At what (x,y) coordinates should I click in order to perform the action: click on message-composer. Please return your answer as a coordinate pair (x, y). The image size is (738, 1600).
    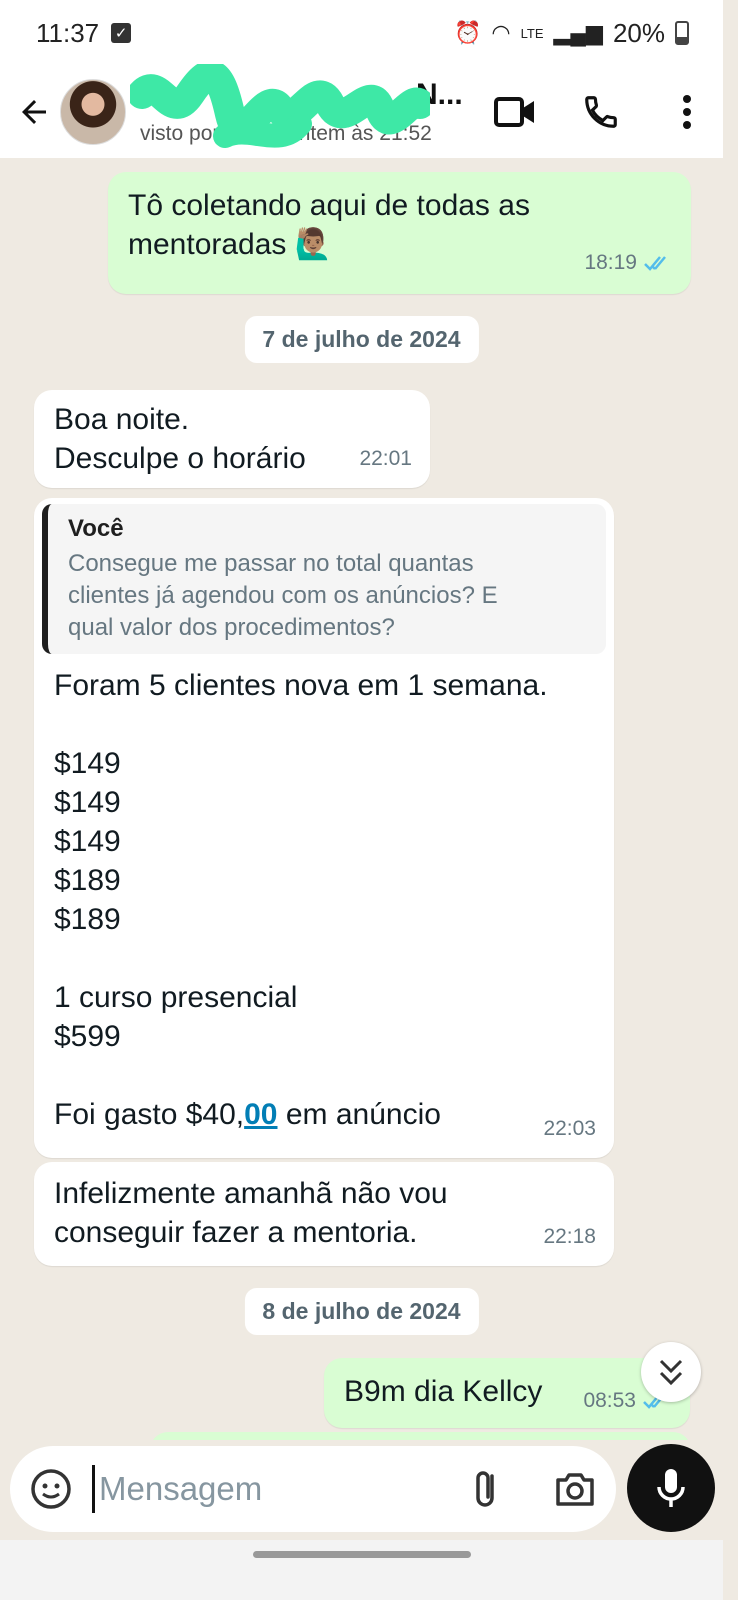
    Looking at the image, I should click on (361, 1495).